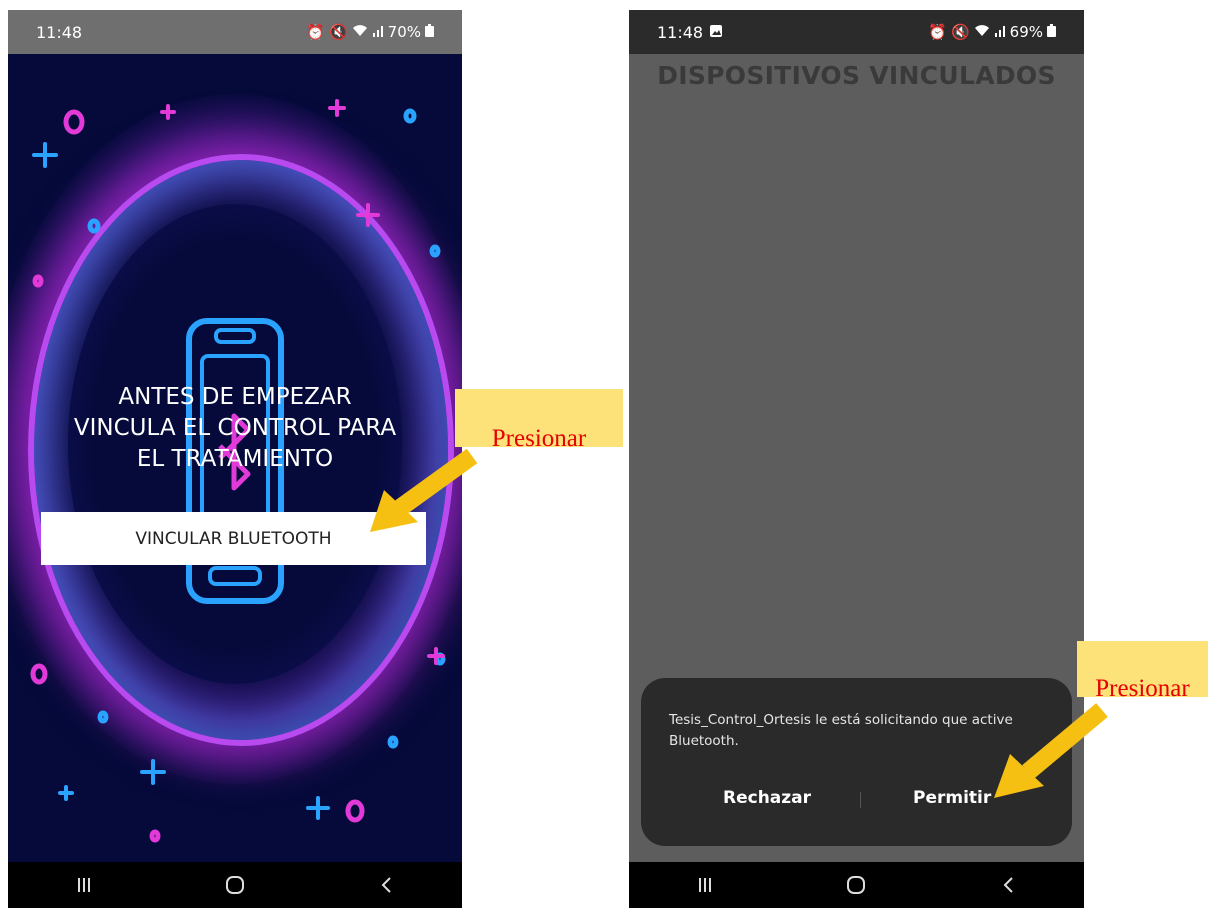  Describe the element at coordinates (952, 798) in the screenshot. I see `allow-button: Permitir` at that location.